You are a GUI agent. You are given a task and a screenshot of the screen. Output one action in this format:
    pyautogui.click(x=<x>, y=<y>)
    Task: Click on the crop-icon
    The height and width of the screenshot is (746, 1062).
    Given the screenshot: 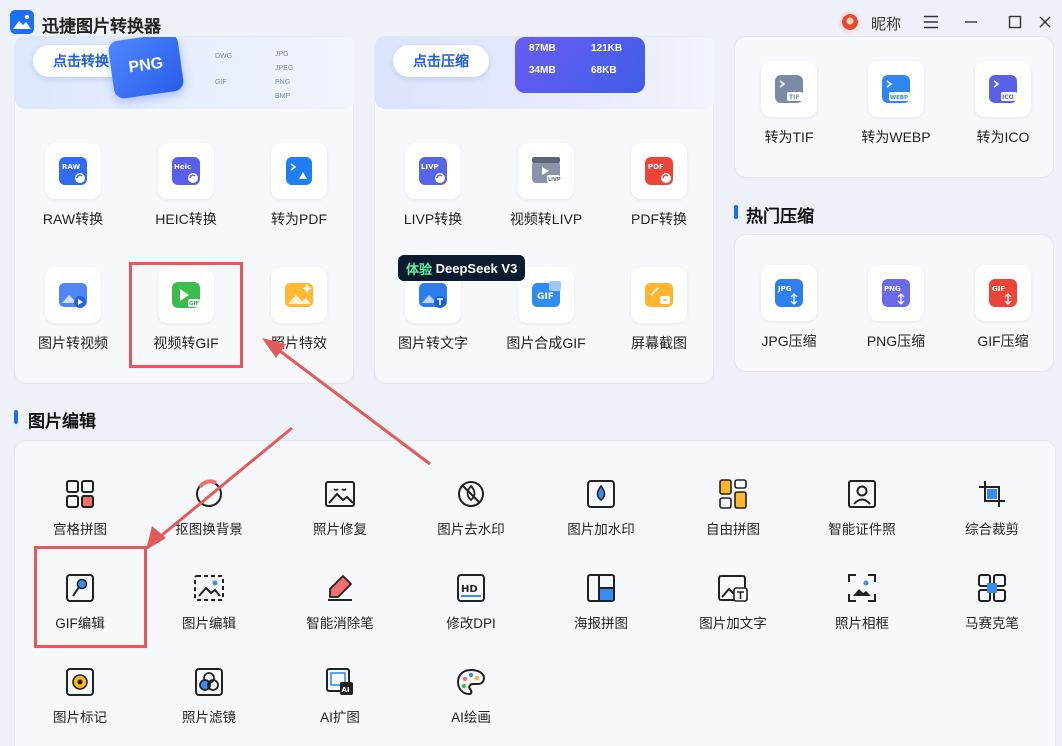 What is the action you would take?
    pyautogui.click(x=992, y=494)
    